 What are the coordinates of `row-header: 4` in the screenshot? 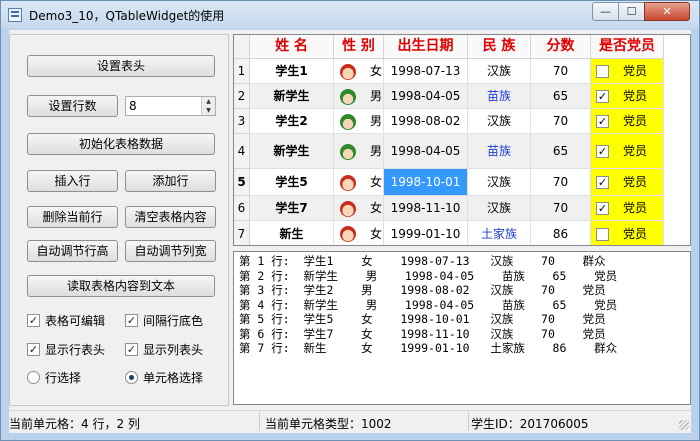 It's located at (242, 151).